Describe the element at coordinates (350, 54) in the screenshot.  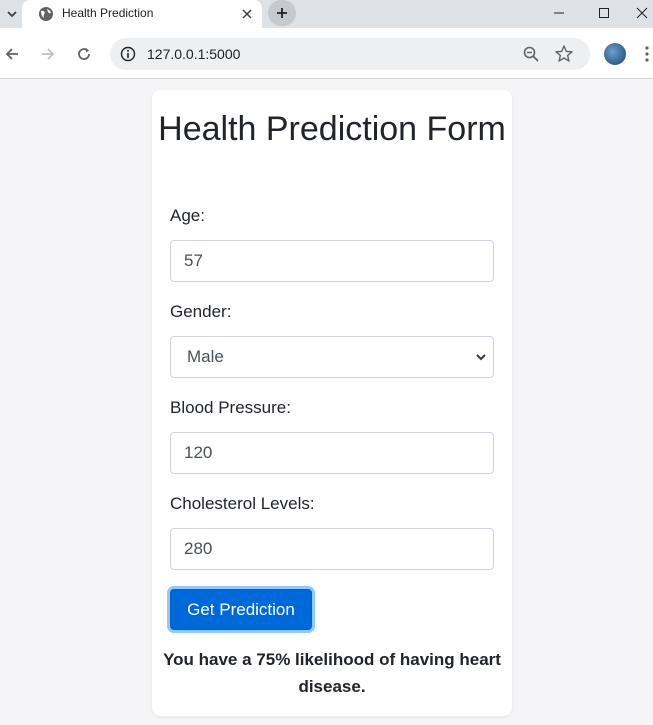
I see `address-bar: 127.0.0.1:5000` at that location.